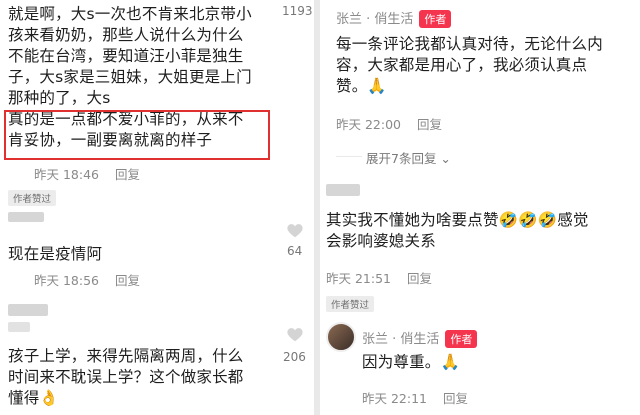  I want to click on comment-line: 懂得👌, so click(33, 398).